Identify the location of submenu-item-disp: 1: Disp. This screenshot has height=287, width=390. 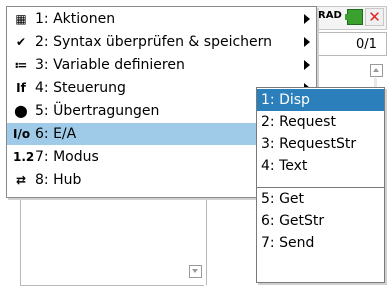
(320, 100).